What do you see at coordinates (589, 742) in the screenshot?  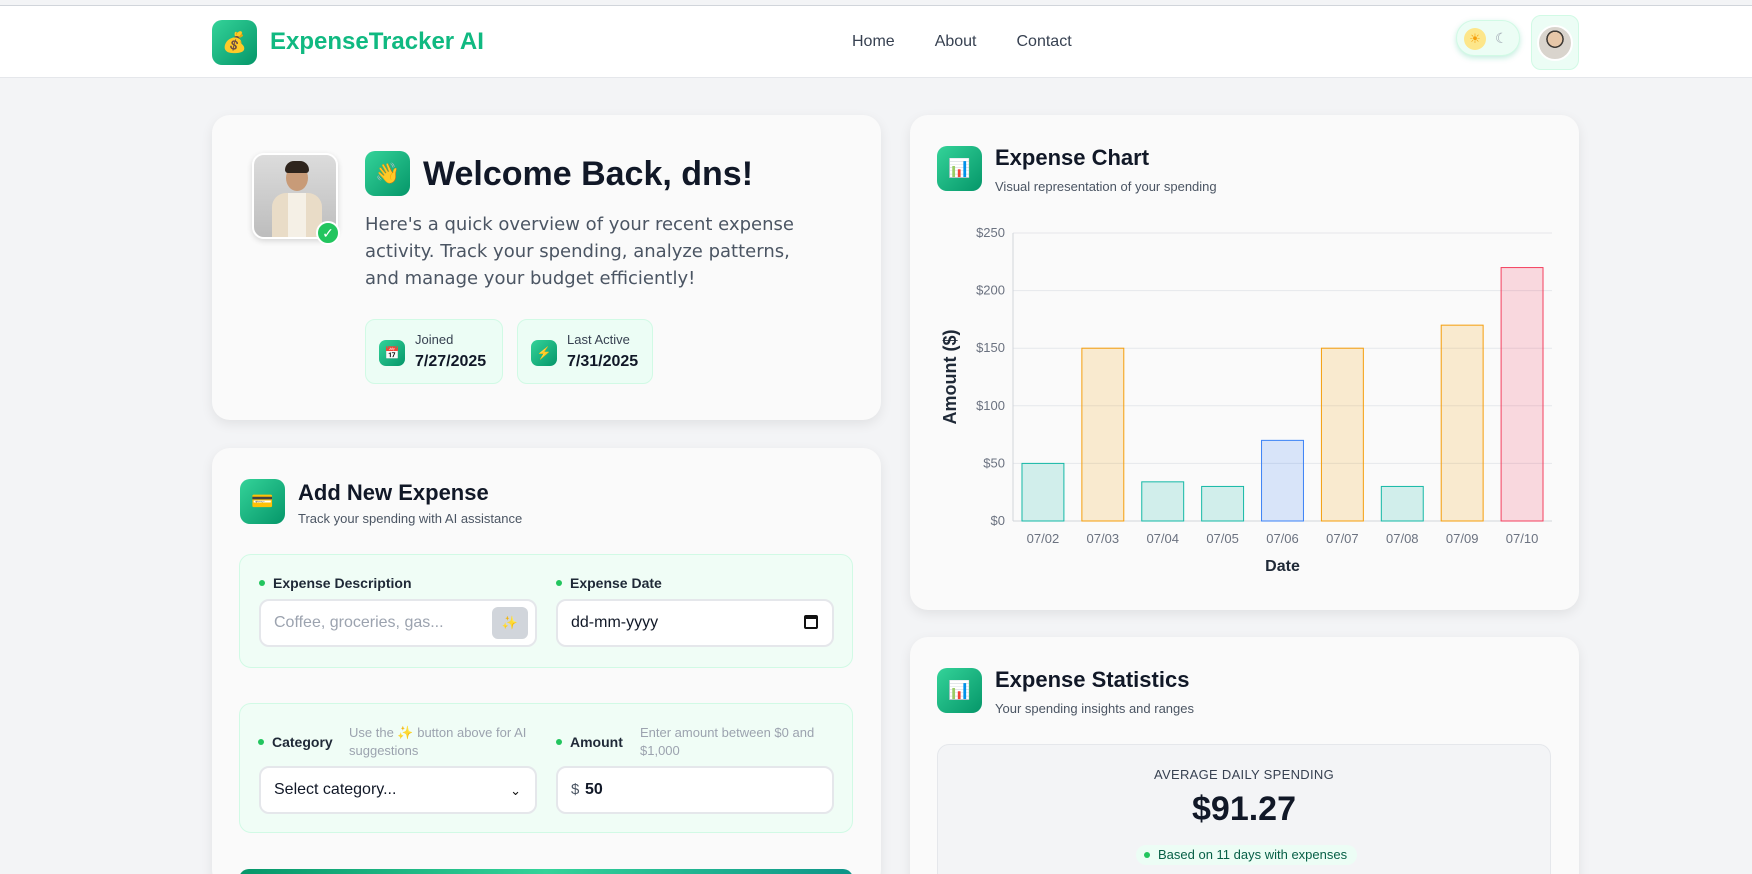 I see `amount-label: Amount` at bounding box center [589, 742].